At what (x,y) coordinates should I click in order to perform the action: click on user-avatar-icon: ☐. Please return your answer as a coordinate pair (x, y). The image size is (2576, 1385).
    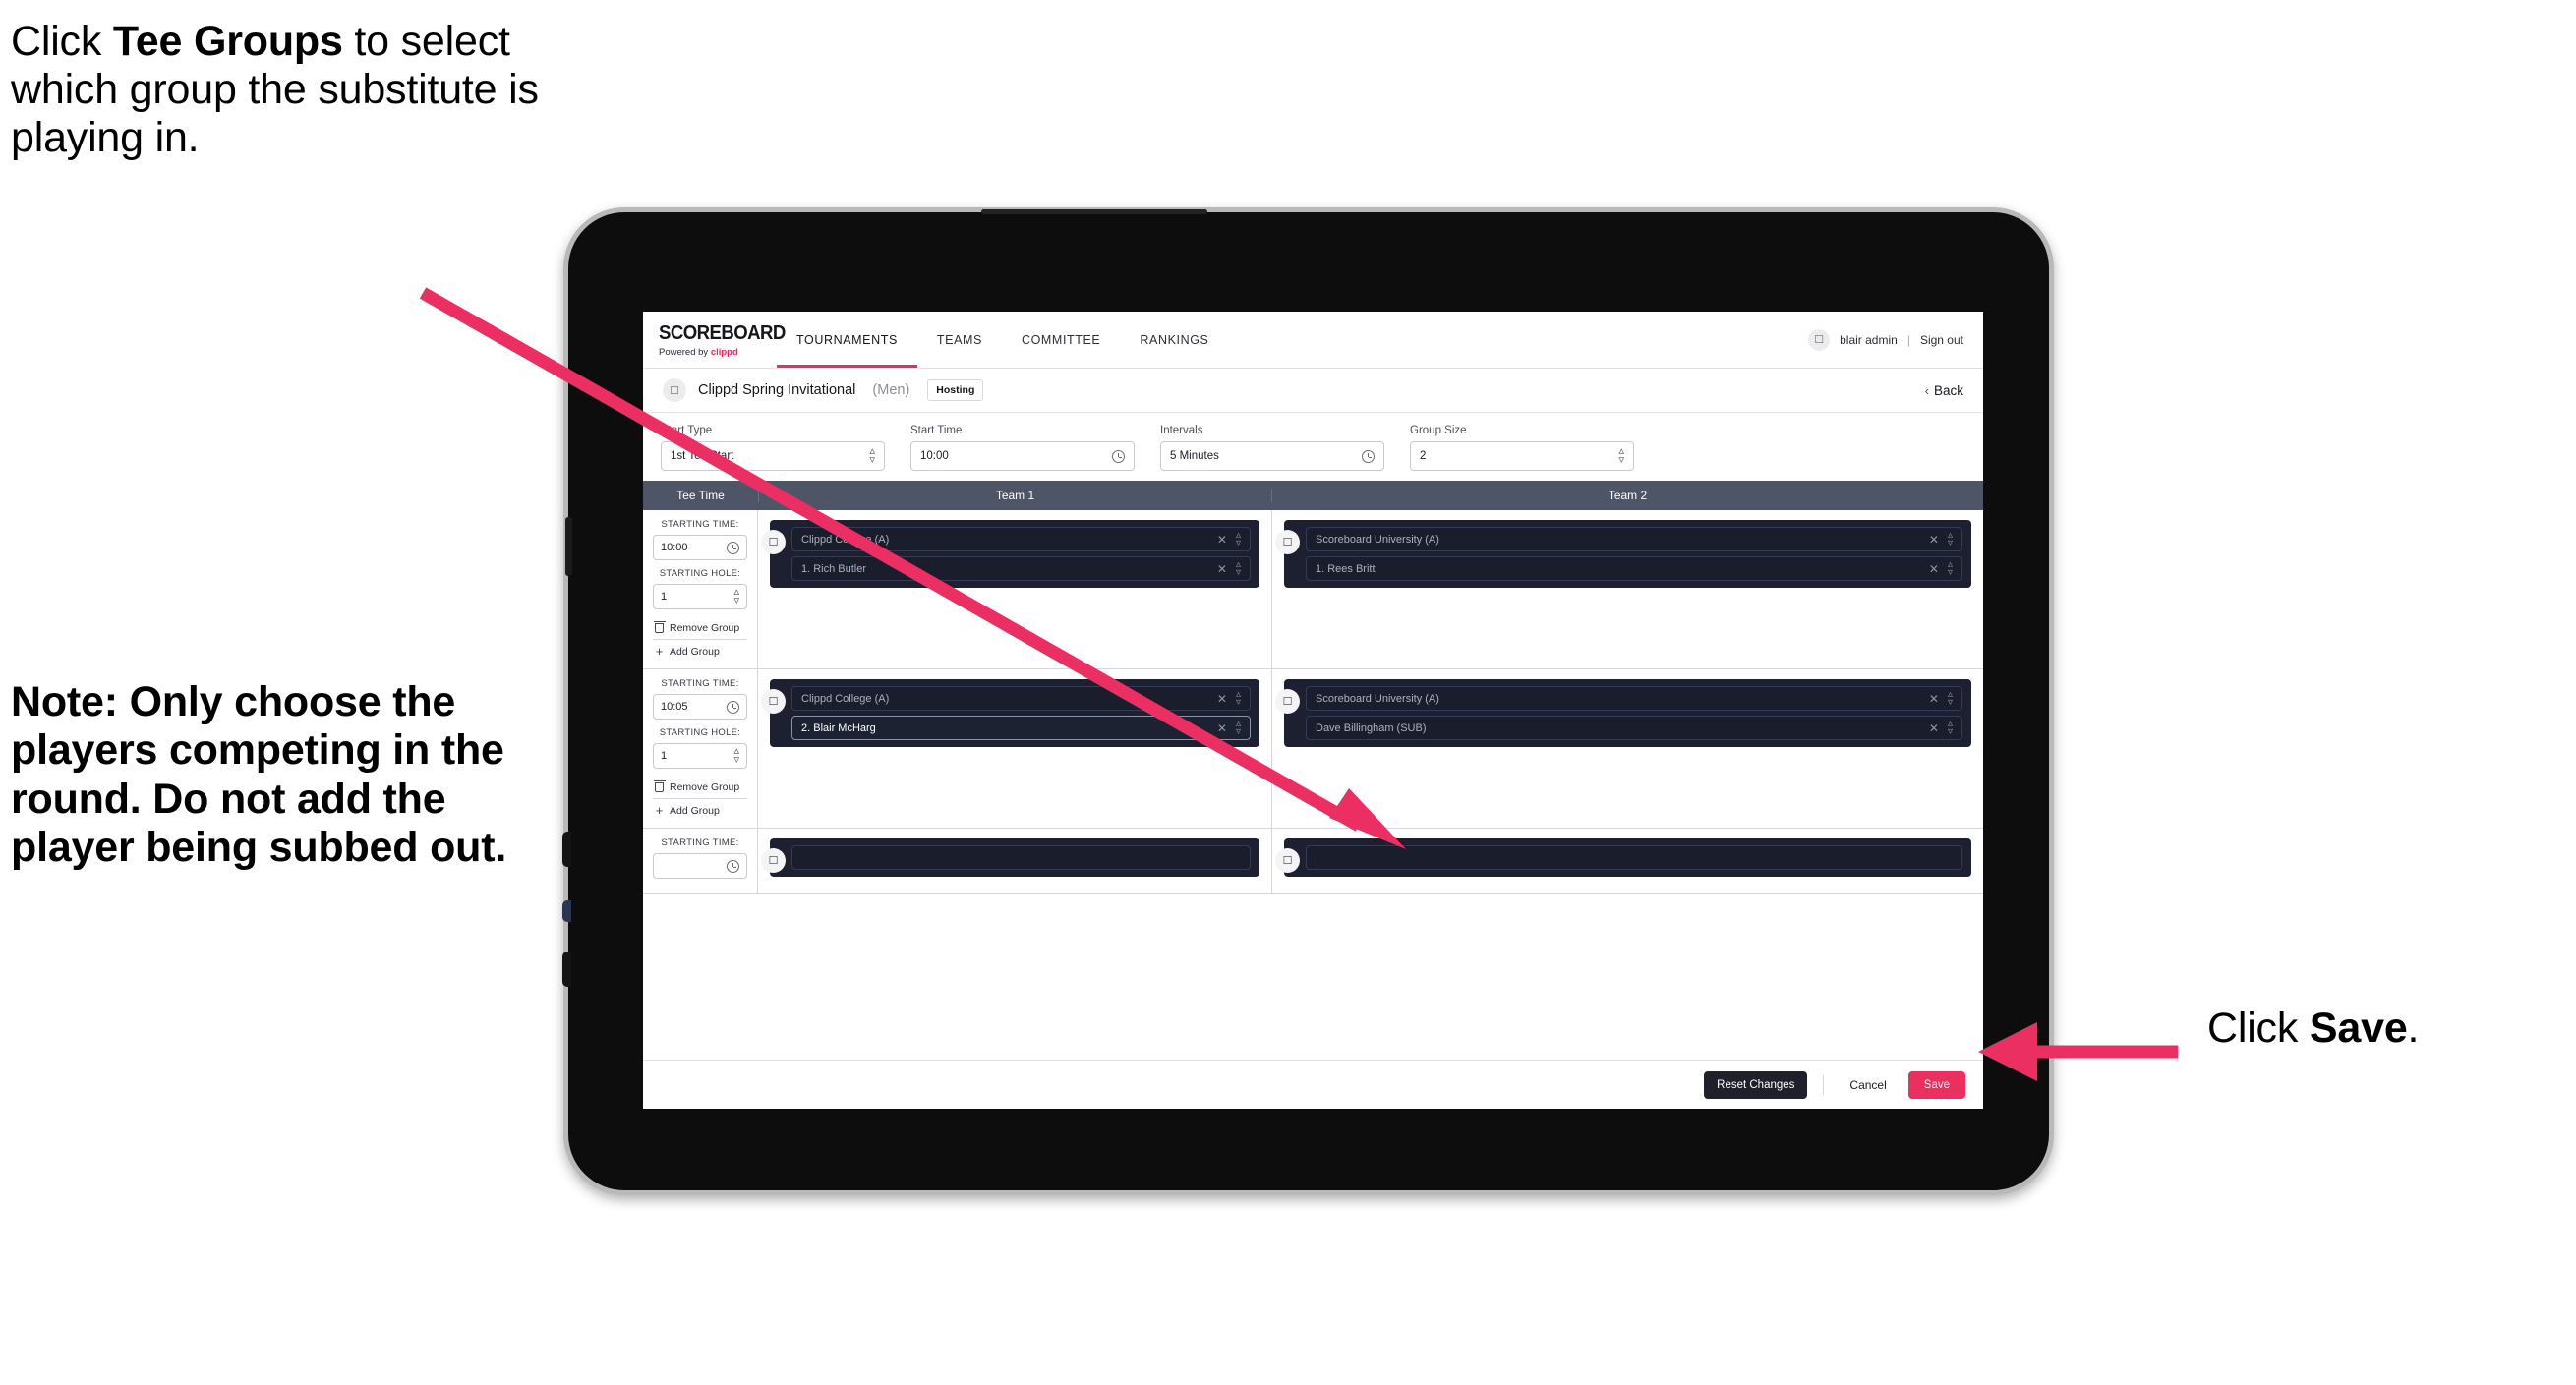
    Looking at the image, I should click on (1819, 340).